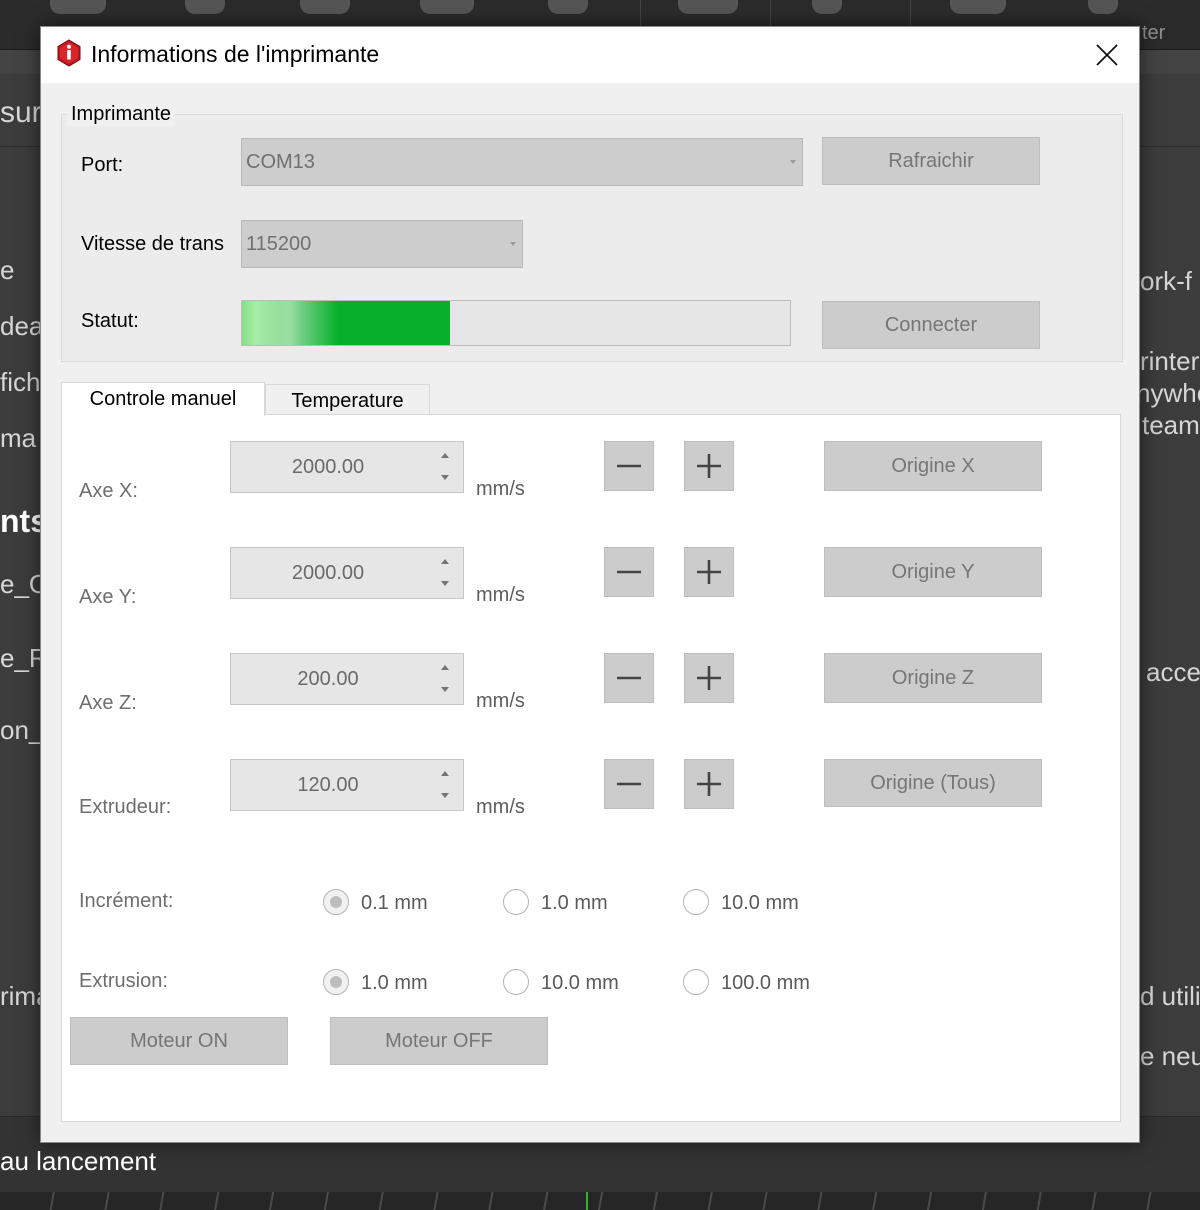 The width and height of the screenshot is (1200, 1210). Describe the element at coordinates (328, 785) in the screenshot. I see `extruder-speed-value: 120.00` at that location.